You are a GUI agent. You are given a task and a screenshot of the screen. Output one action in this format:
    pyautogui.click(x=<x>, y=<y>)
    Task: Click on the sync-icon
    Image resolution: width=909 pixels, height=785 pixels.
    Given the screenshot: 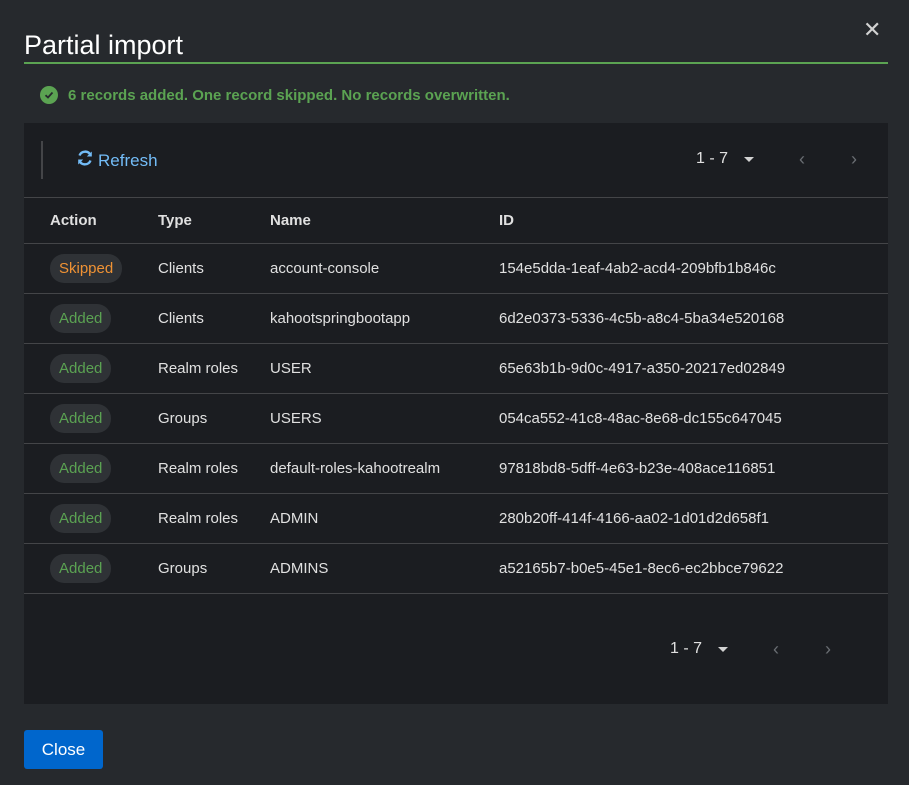 What is the action you would take?
    pyautogui.click(x=85, y=160)
    